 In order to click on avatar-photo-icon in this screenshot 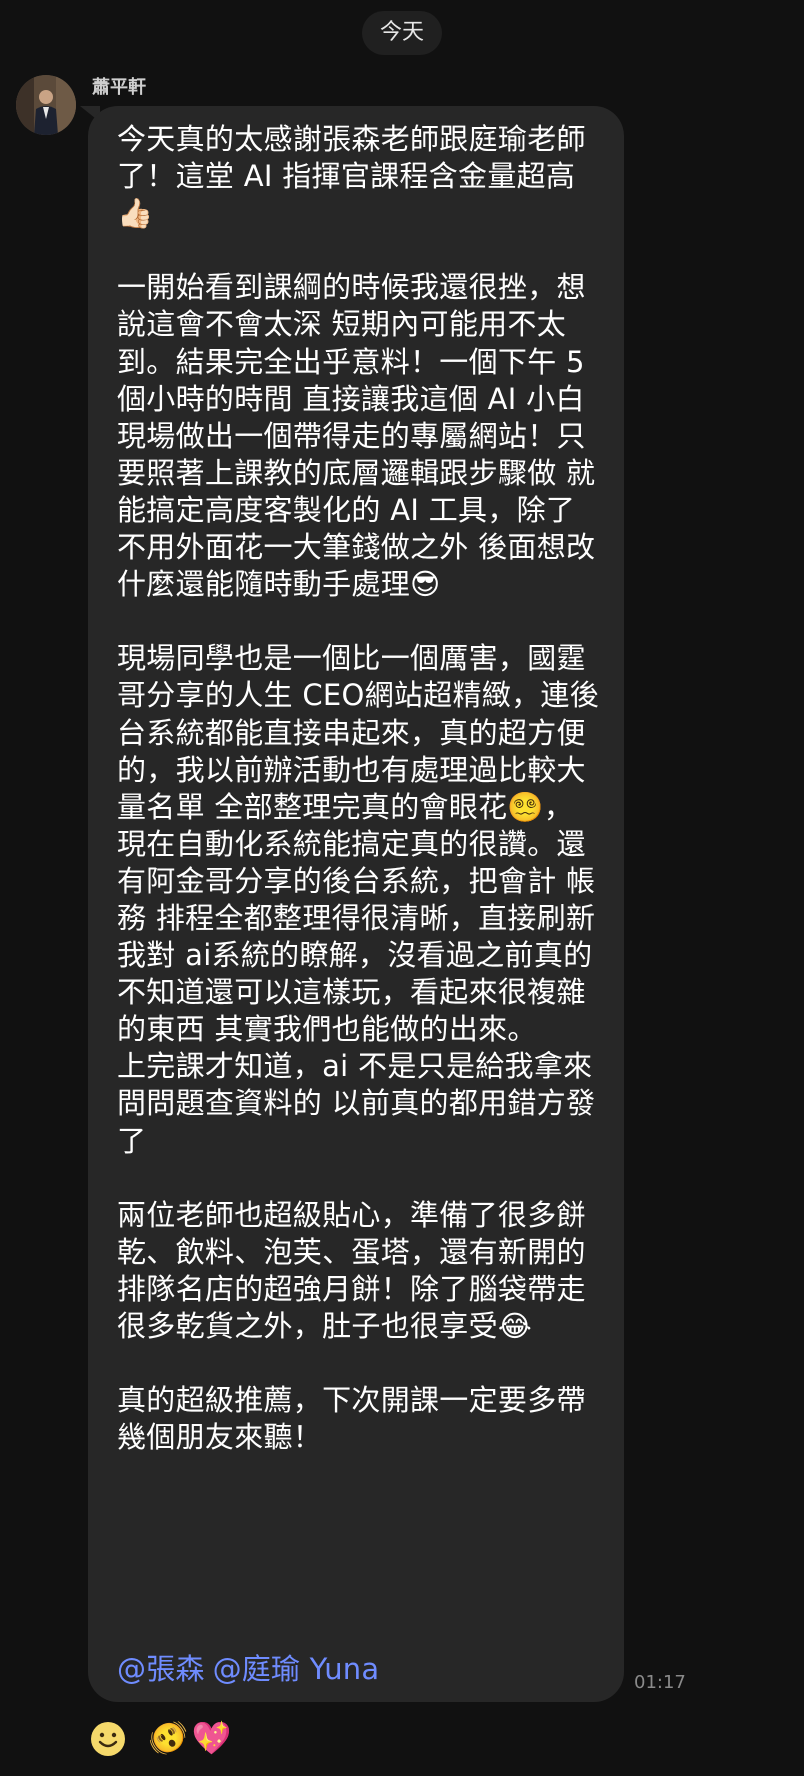, I will do `click(46, 105)`.